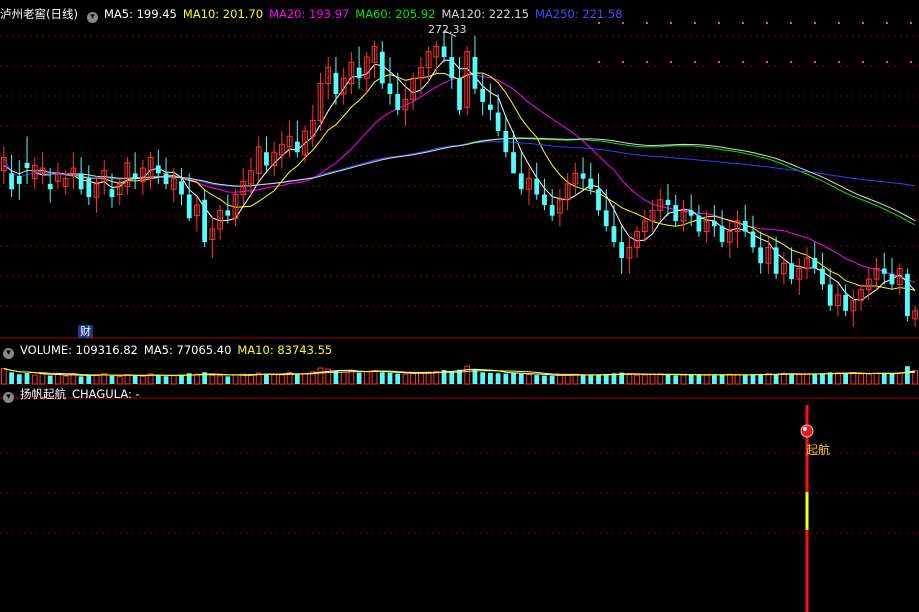 The image size is (919, 612). Describe the element at coordinates (39, 14) in the screenshot. I see `stock-title: 泸州老窖(日线)` at that location.